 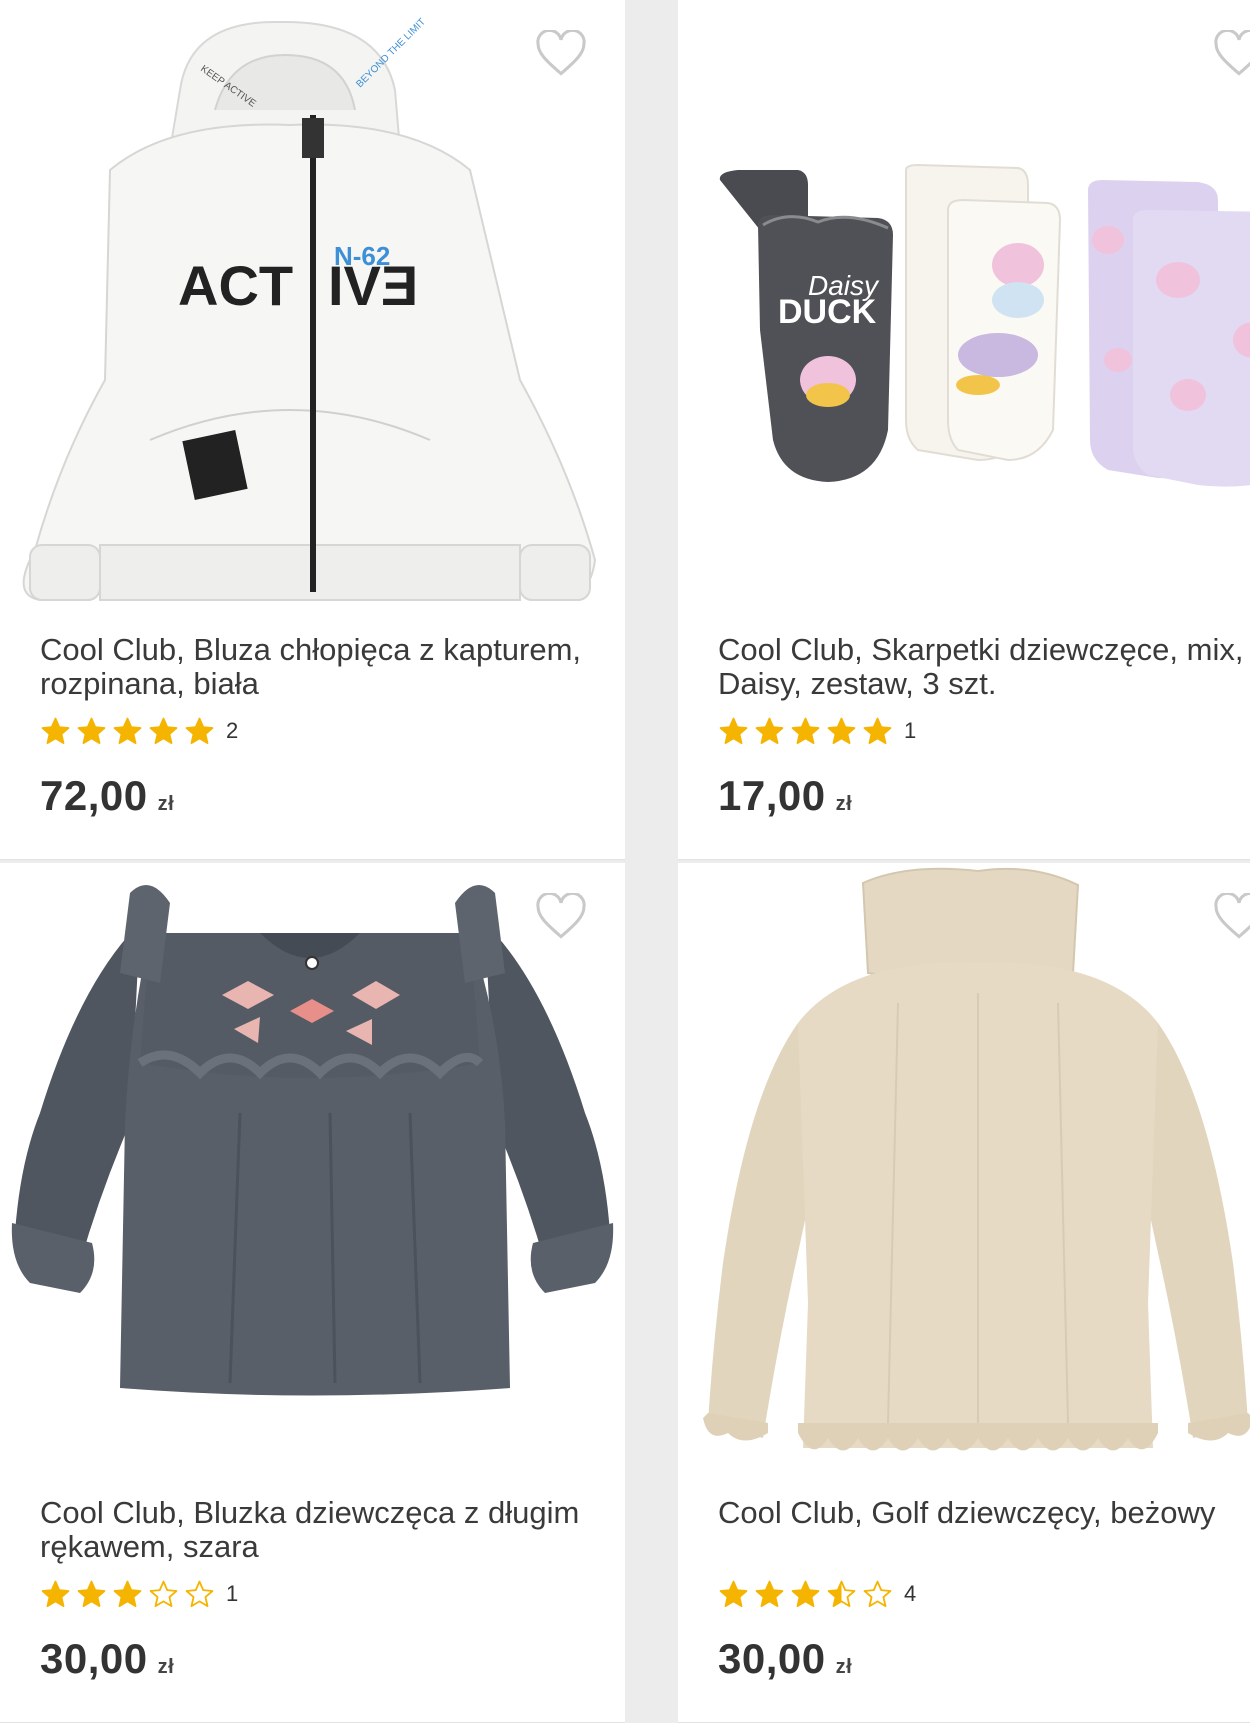 I want to click on review-count: 2, so click(x=232, y=730).